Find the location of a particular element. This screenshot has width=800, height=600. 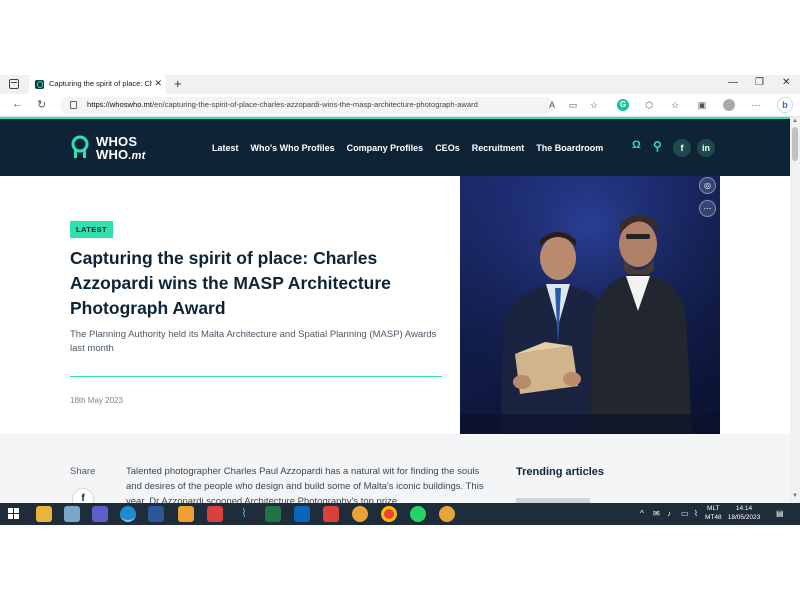

collections-icon: ▣ is located at coordinates (702, 105).